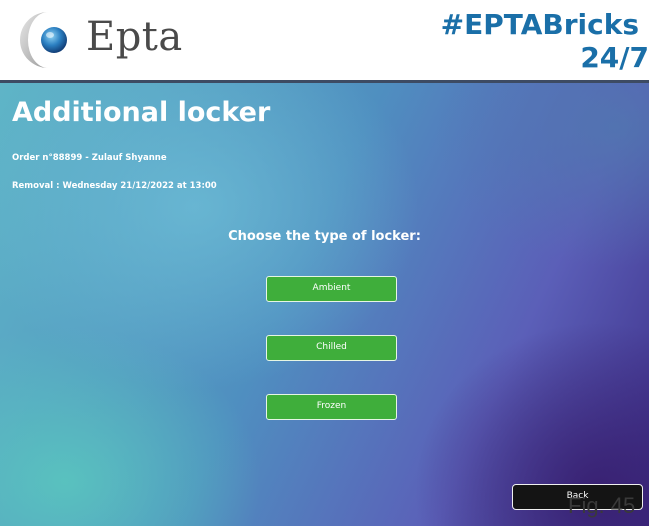  Describe the element at coordinates (134, 37) in the screenshot. I see `logo-wordmark: Epta` at that location.